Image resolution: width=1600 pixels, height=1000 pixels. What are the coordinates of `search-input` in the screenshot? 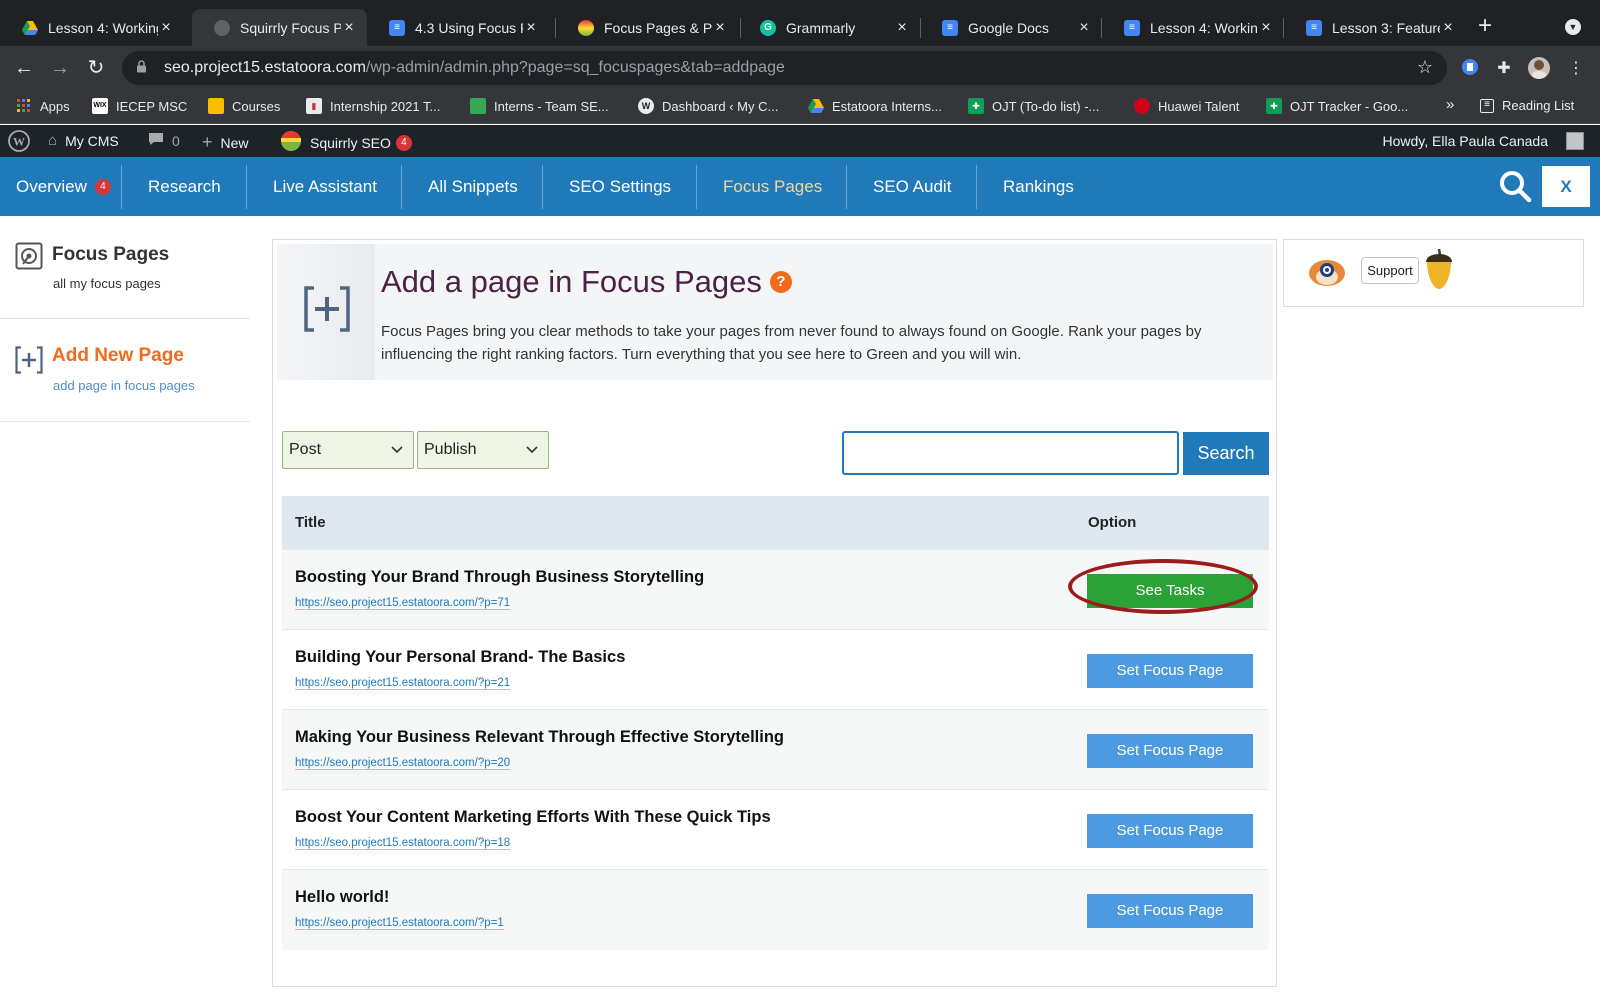 It's located at (1010, 453).